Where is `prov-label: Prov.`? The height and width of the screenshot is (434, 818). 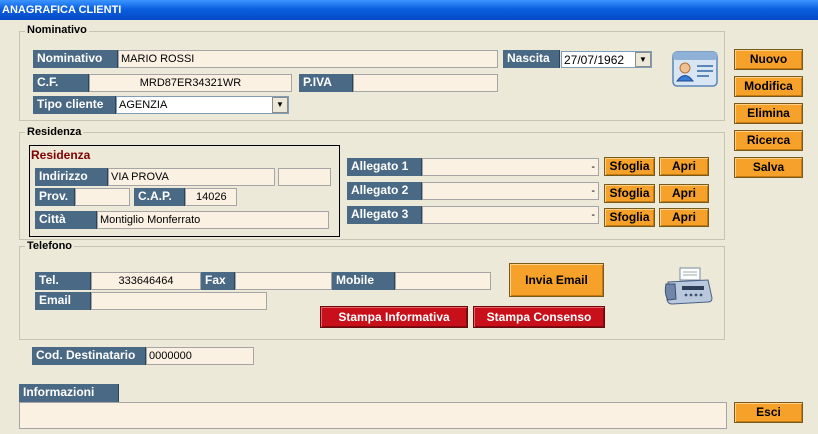 prov-label: Prov. is located at coordinates (55, 197).